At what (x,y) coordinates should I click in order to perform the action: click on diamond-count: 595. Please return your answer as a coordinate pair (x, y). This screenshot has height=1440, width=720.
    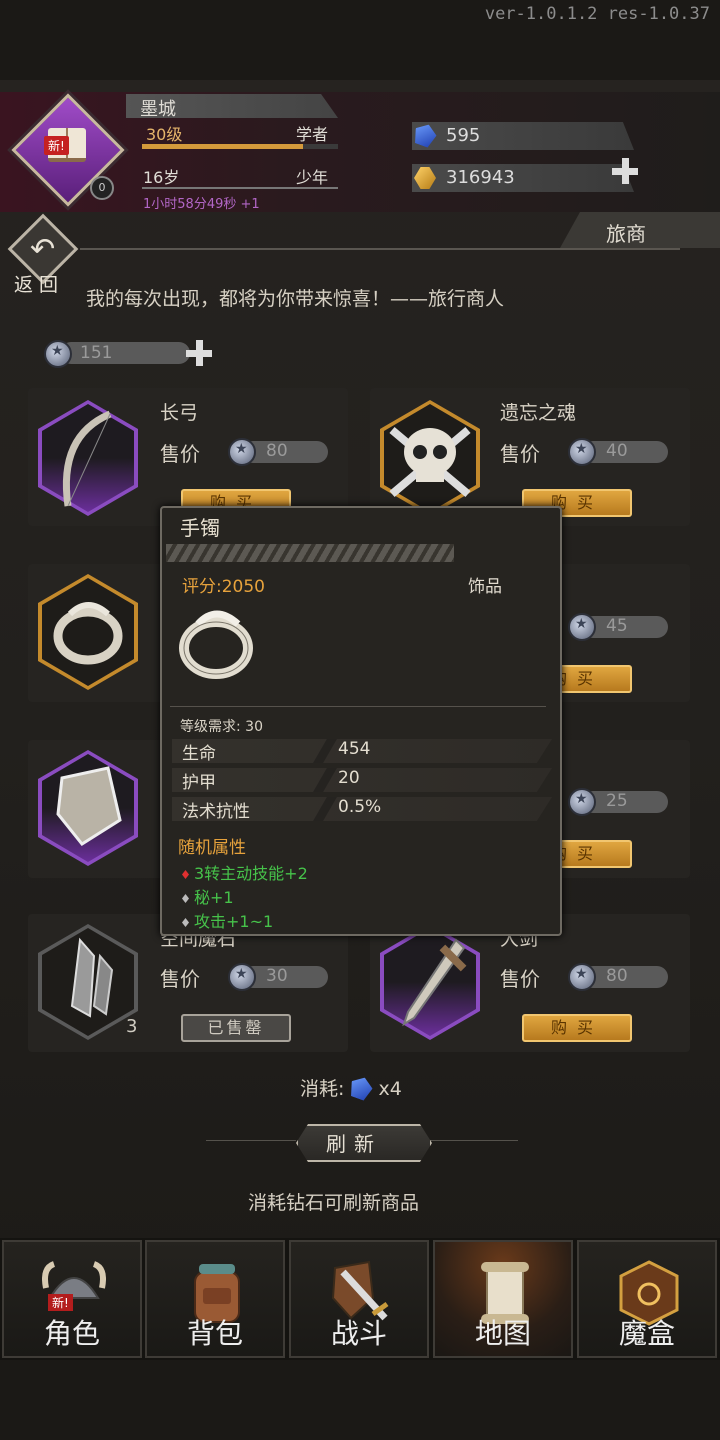
    Looking at the image, I should click on (463, 135).